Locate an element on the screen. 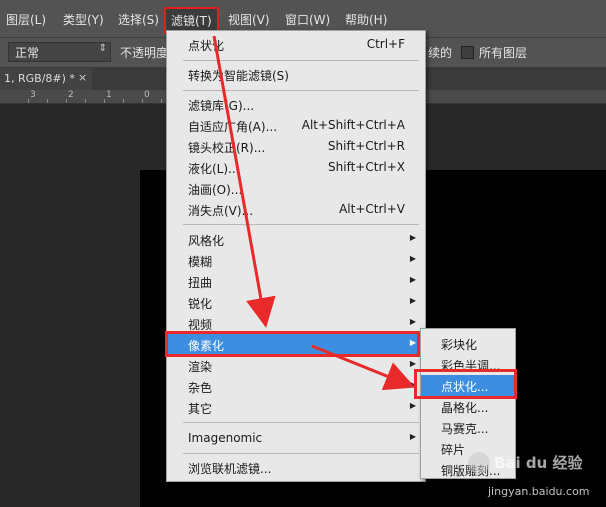 Image resolution: width=606 pixels, height=507 pixels. menu-item-vanishing-point: 消失点(V)... Alt+Ctrl+V is located at coordinates (296, 209).